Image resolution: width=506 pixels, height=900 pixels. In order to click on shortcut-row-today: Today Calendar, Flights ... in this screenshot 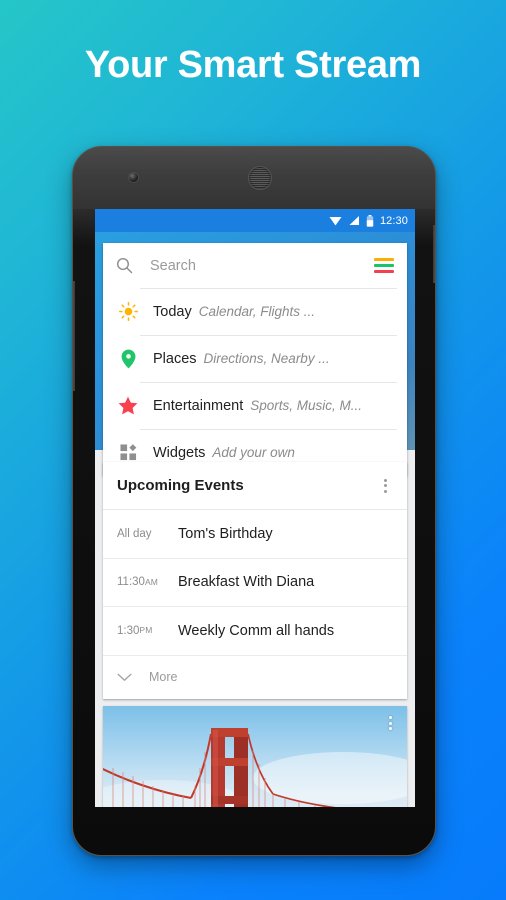, I will do `click(255, 311)`.